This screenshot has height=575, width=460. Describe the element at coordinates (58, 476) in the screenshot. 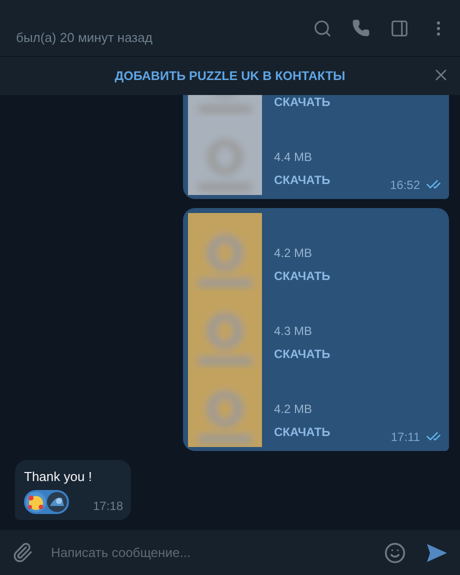

I see `message-text: Thank you !` at that location.